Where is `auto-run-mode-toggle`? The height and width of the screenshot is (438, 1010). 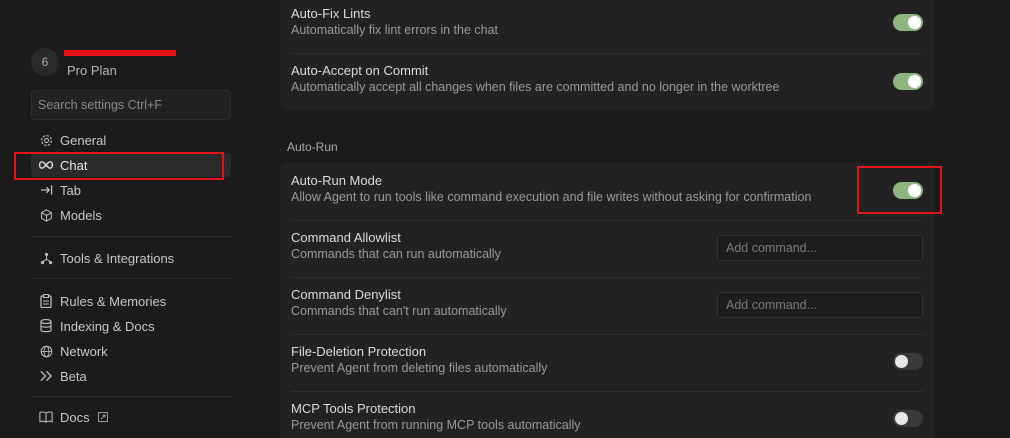
auto-run-mode-toggle is located at coordinates (908, 190).